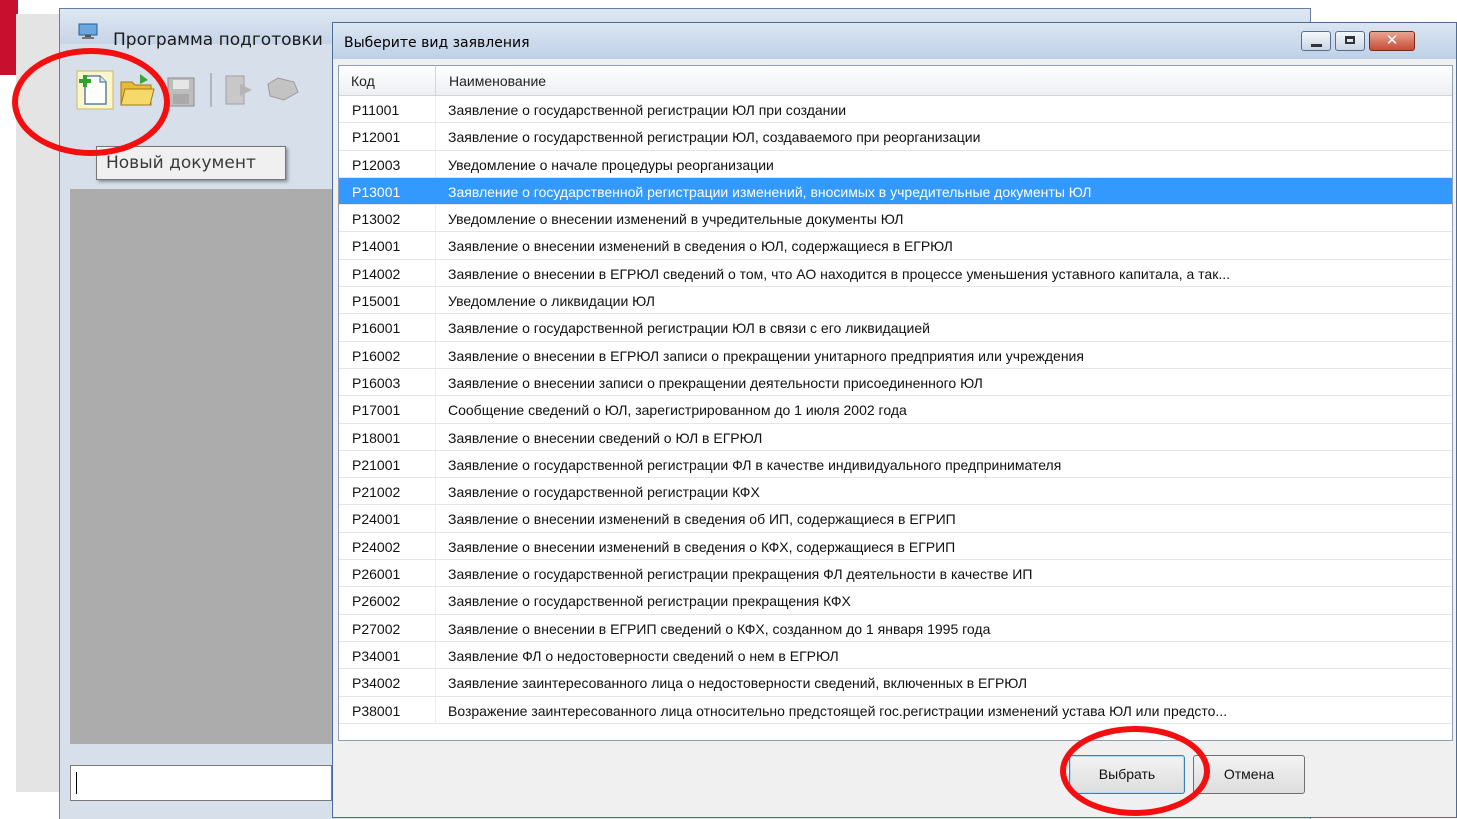  Describe the element at coordinates (376, 574) in the screenshot. I see `list-item-code: Р26001` at that location.